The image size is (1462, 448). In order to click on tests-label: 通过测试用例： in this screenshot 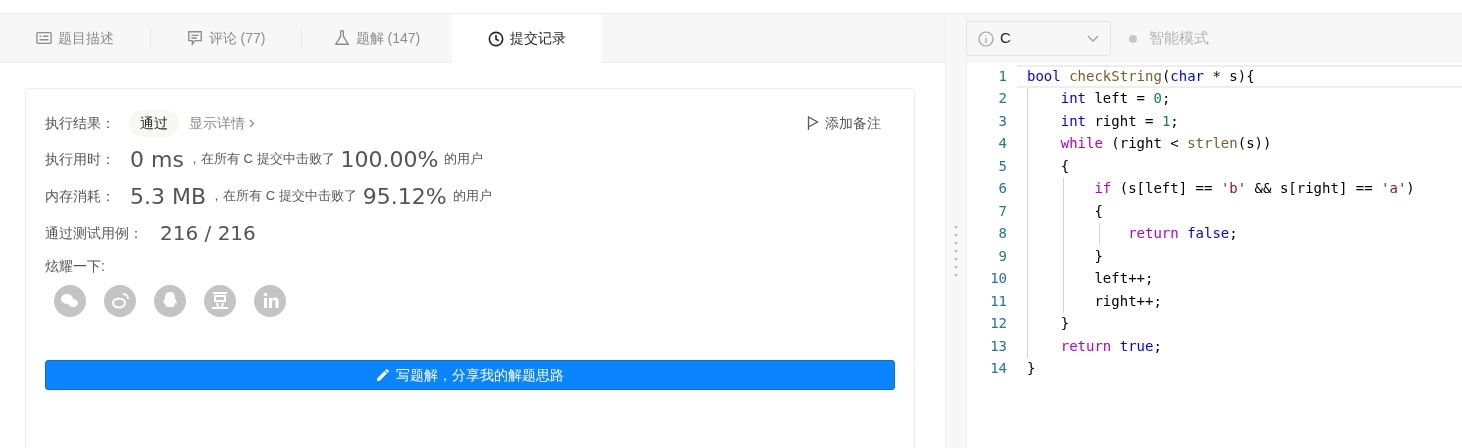, I will do `click(94, 233)`.